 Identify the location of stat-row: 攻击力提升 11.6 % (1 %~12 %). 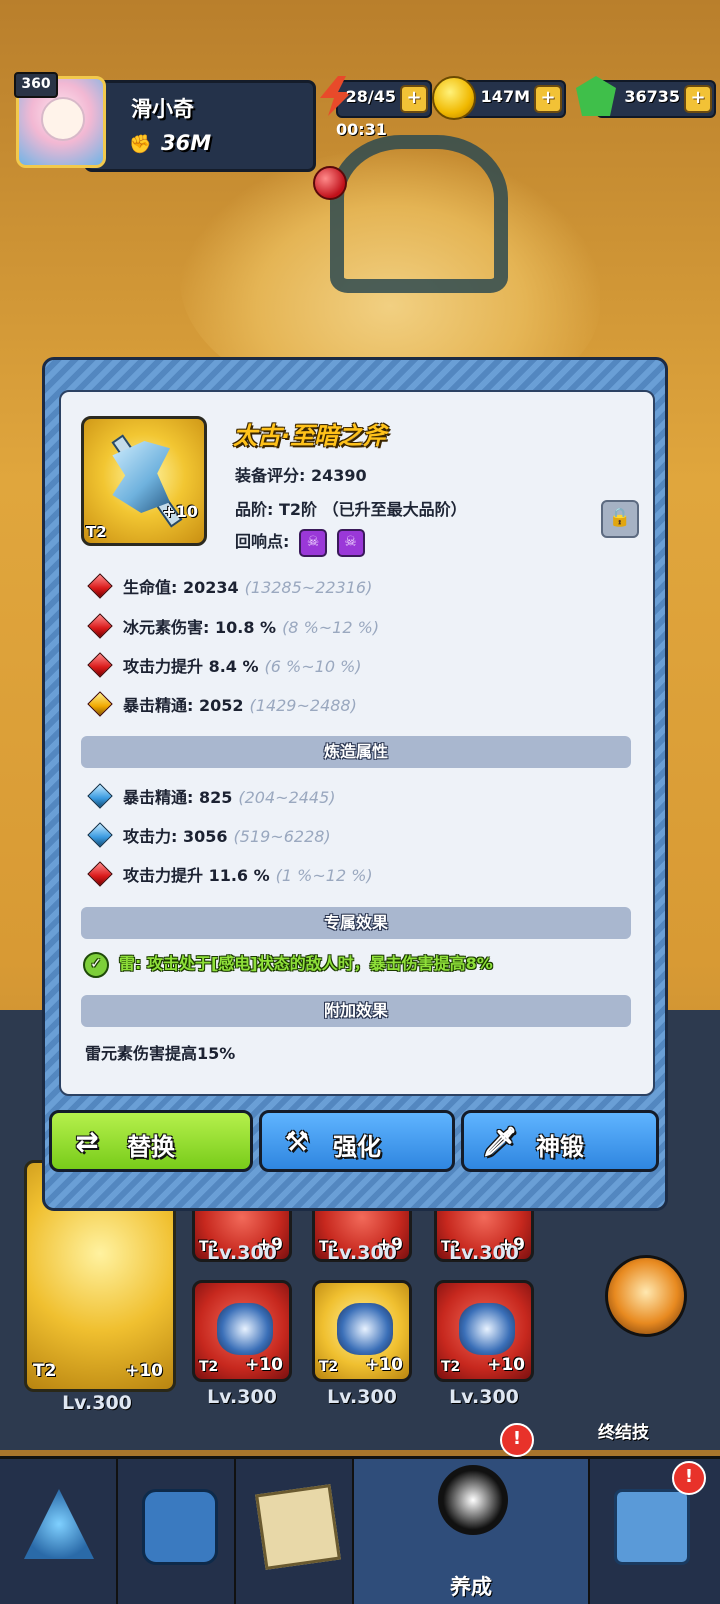
(229, 876).